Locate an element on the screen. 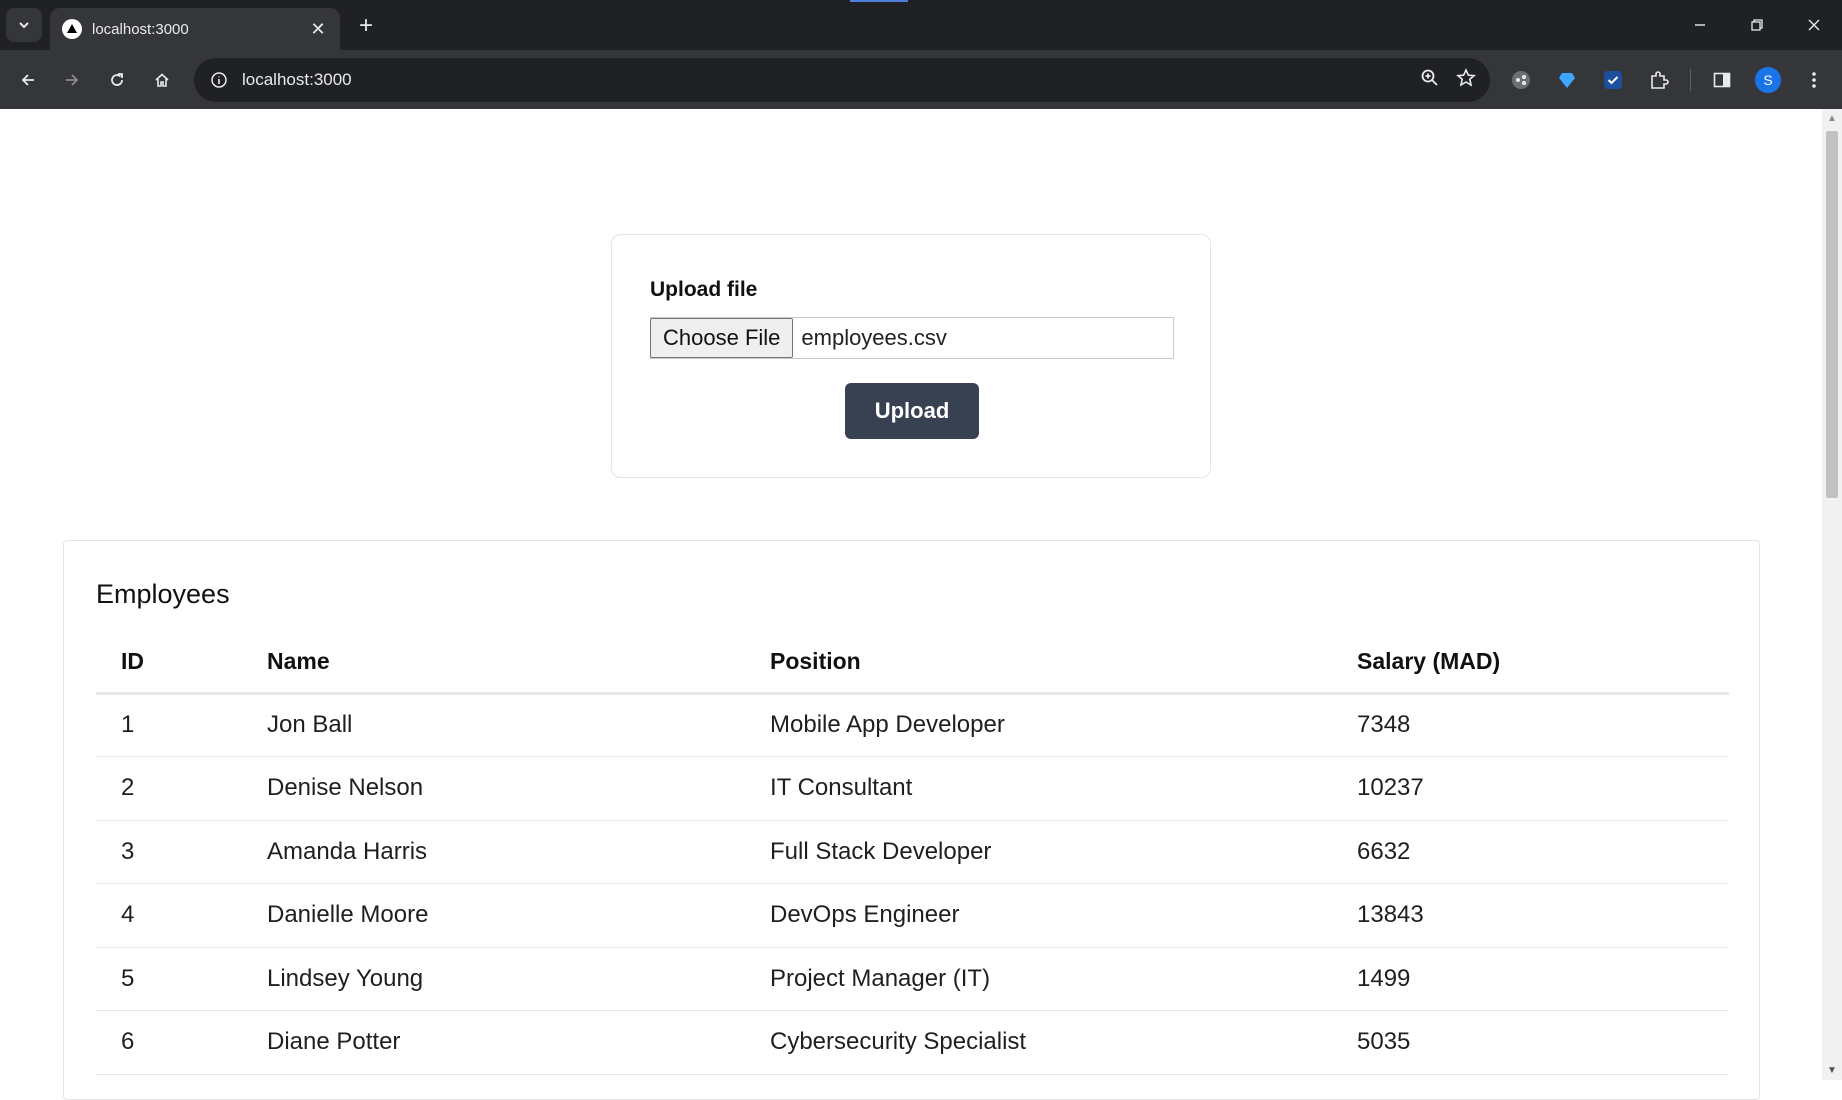 The width and height of the screenshot is (1842, 1100). browser-tab: localhost:3000 ✕ is located at coordinates (195, 29).